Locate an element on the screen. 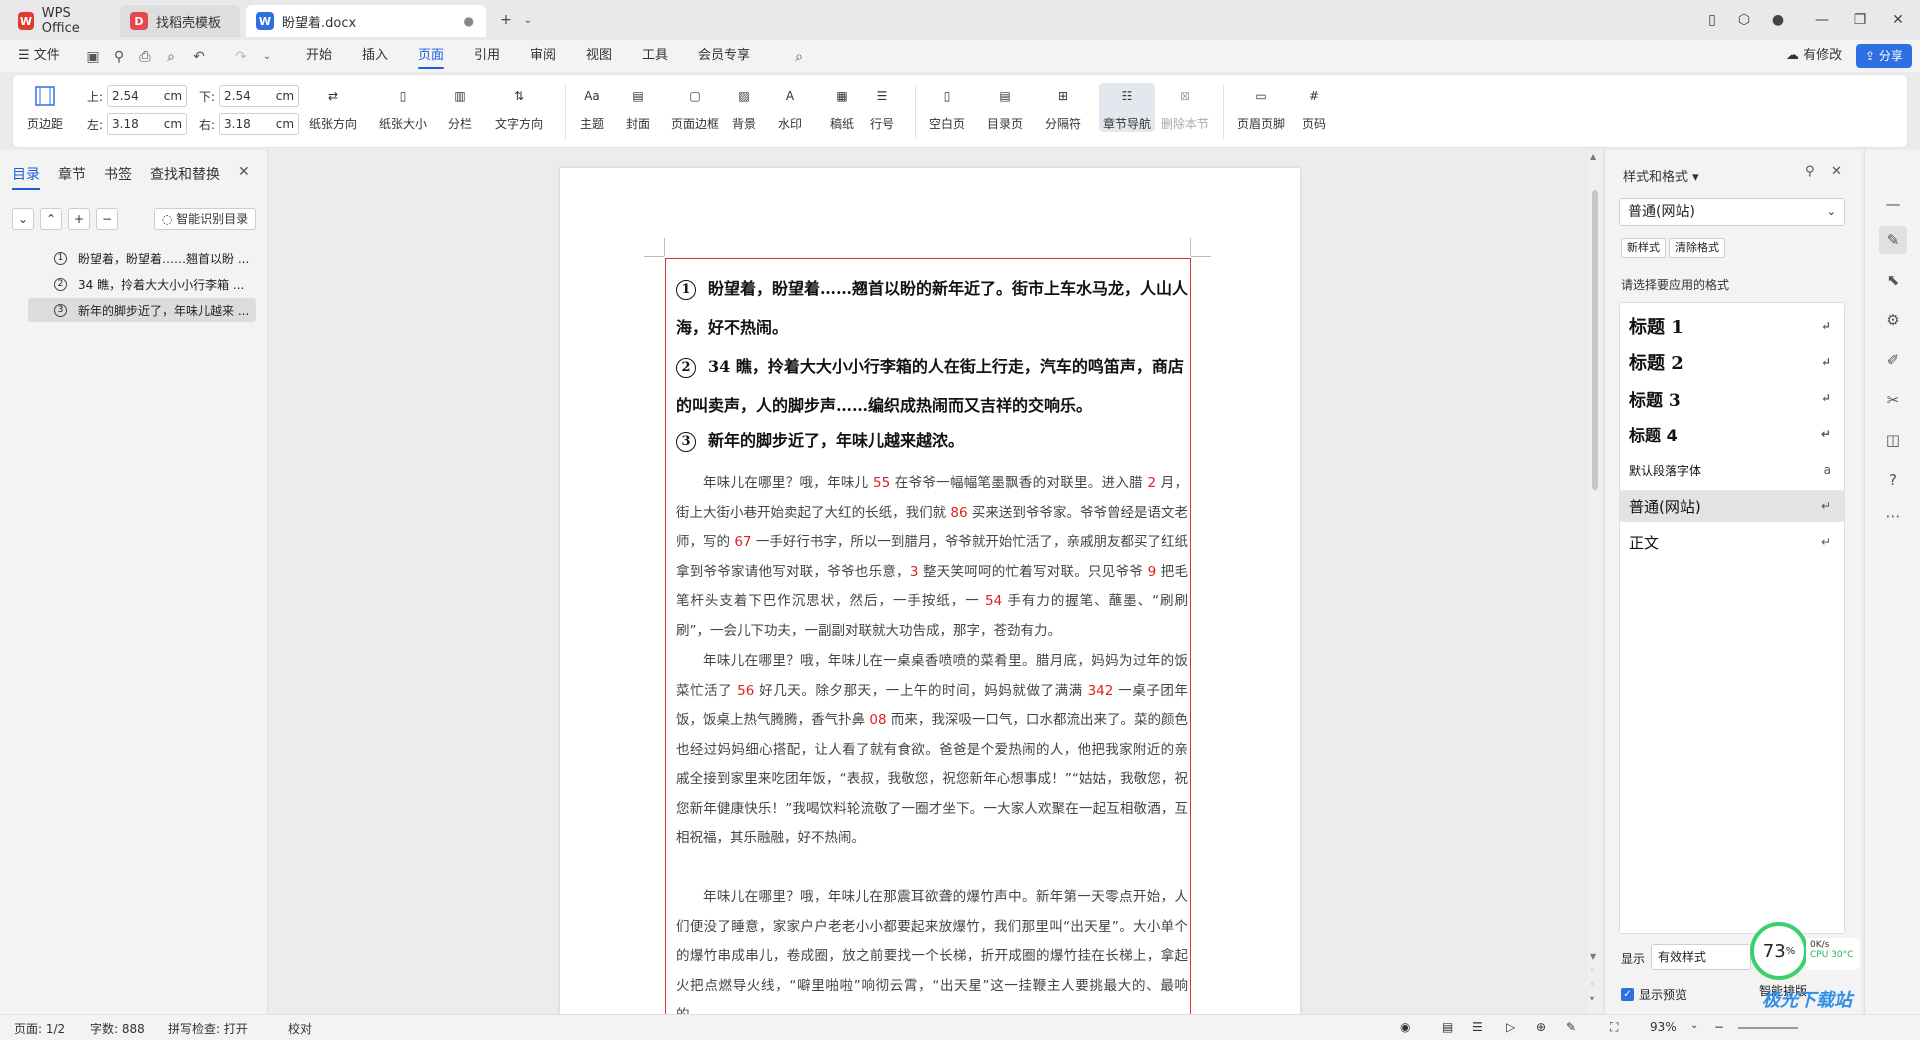  modified-status: ☁ 有修改 is located at coordinates (1814, 56).